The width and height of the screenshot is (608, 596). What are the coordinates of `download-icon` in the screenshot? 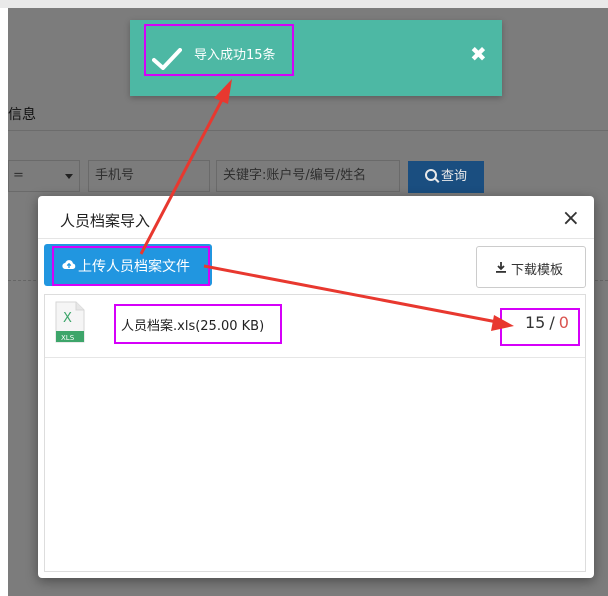 It's located at (501, 267).